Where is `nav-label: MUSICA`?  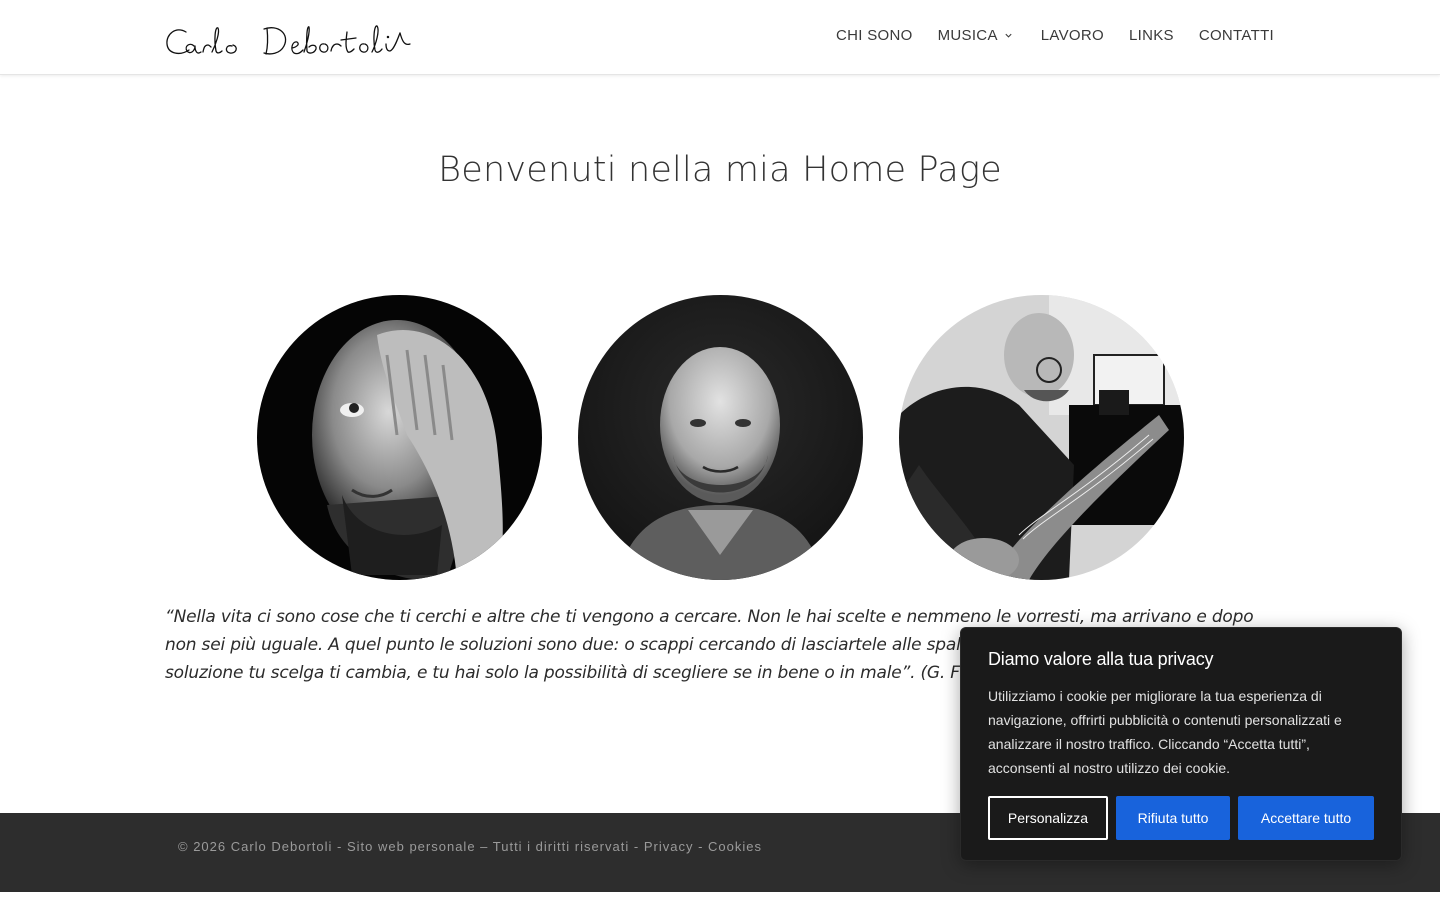 nav-label: MUSICA is located at coordinates (967, 35).